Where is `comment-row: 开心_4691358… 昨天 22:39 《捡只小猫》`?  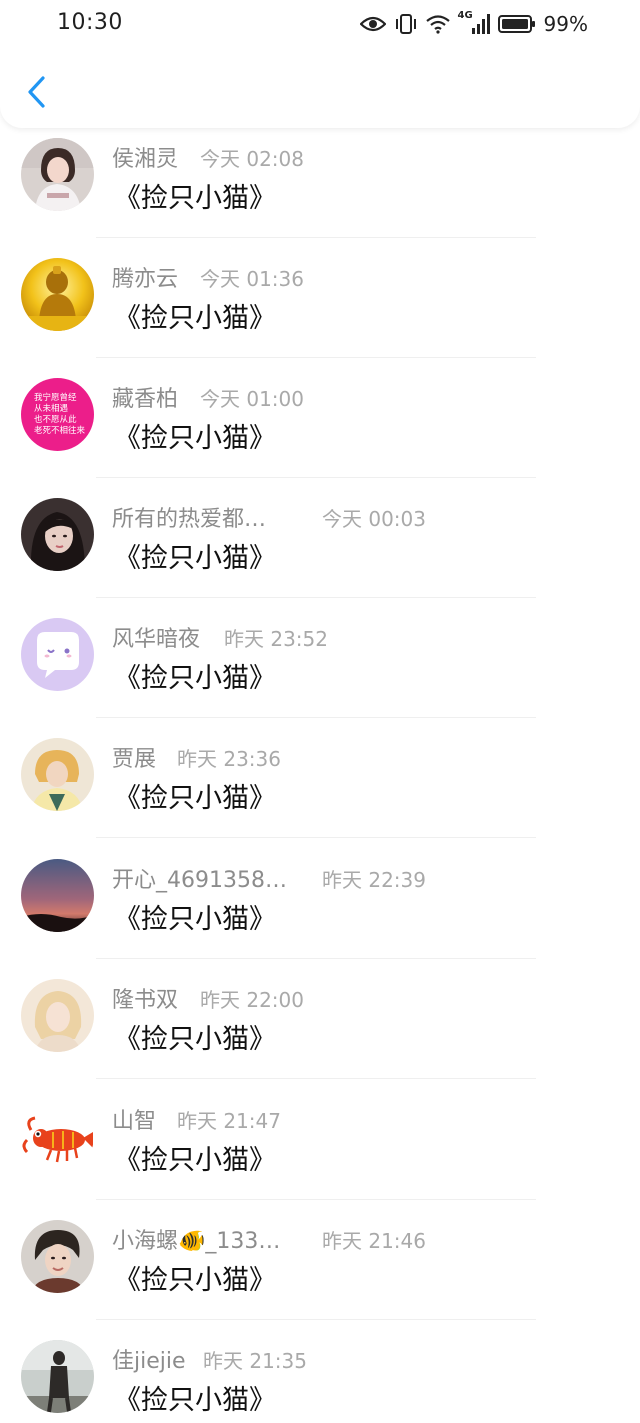 comment-row: 开心_4691358… 昨天 22:39 《捡只小猫》 is located at coordinates (320, 899).